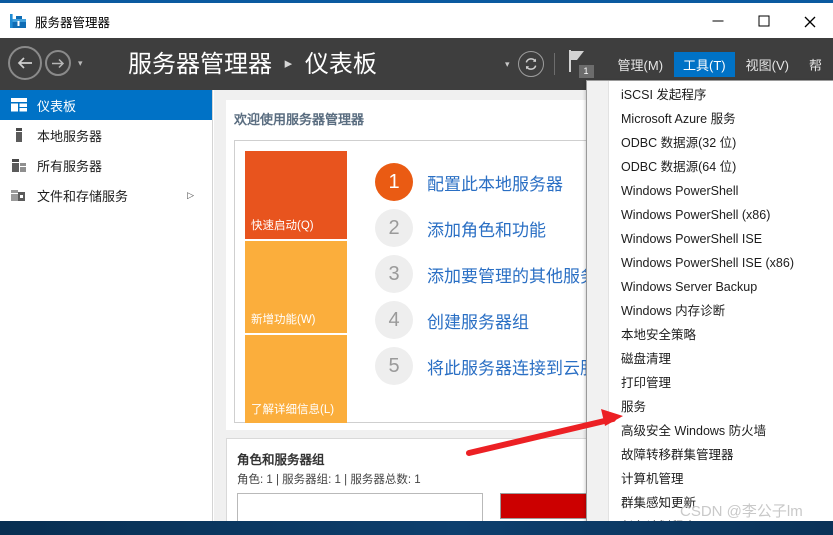 This screenshot has width=833, height=535. Describe the element at coordinates (718, 20) in the screenshot. I see `minimize-button` at that location.